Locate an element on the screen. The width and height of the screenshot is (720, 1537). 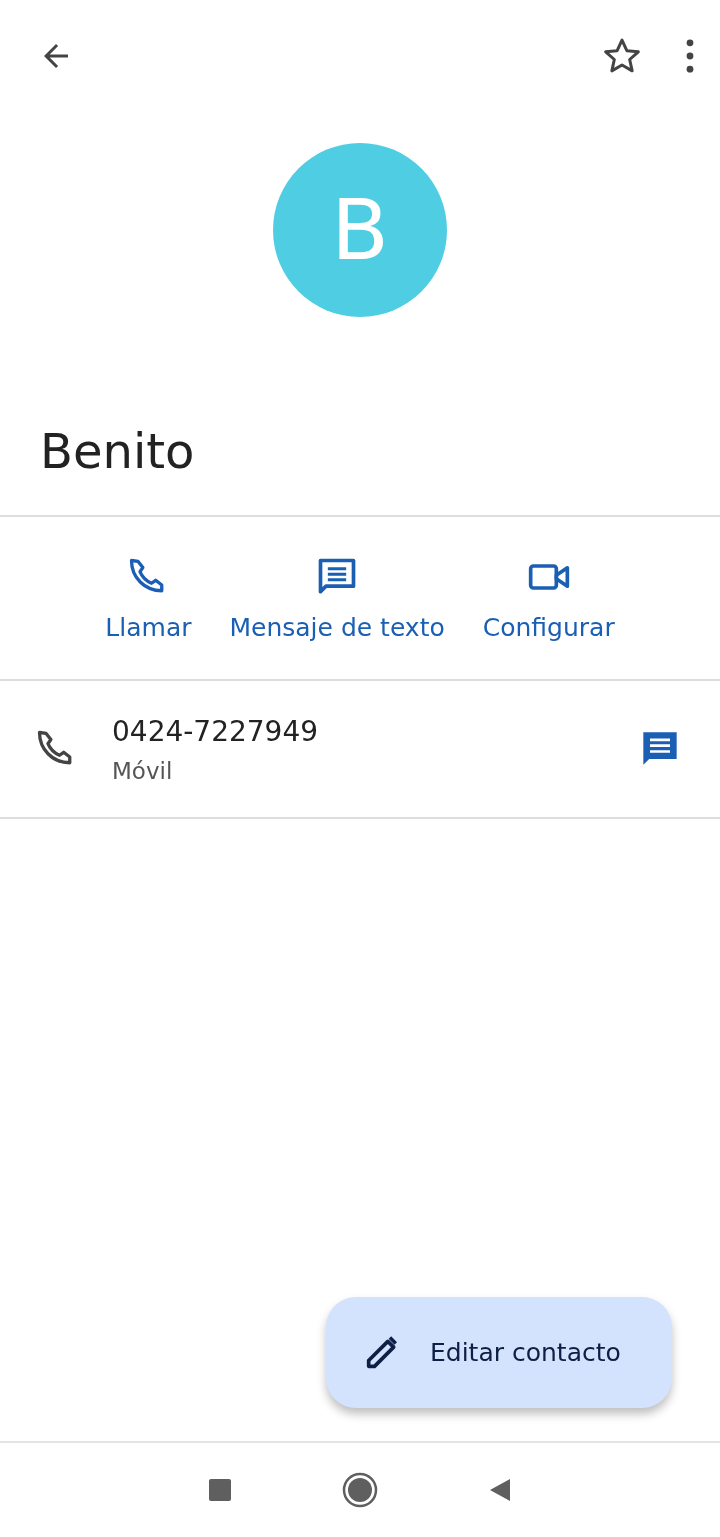
video-action-button: Configurar is located at coordinates (548, 598).